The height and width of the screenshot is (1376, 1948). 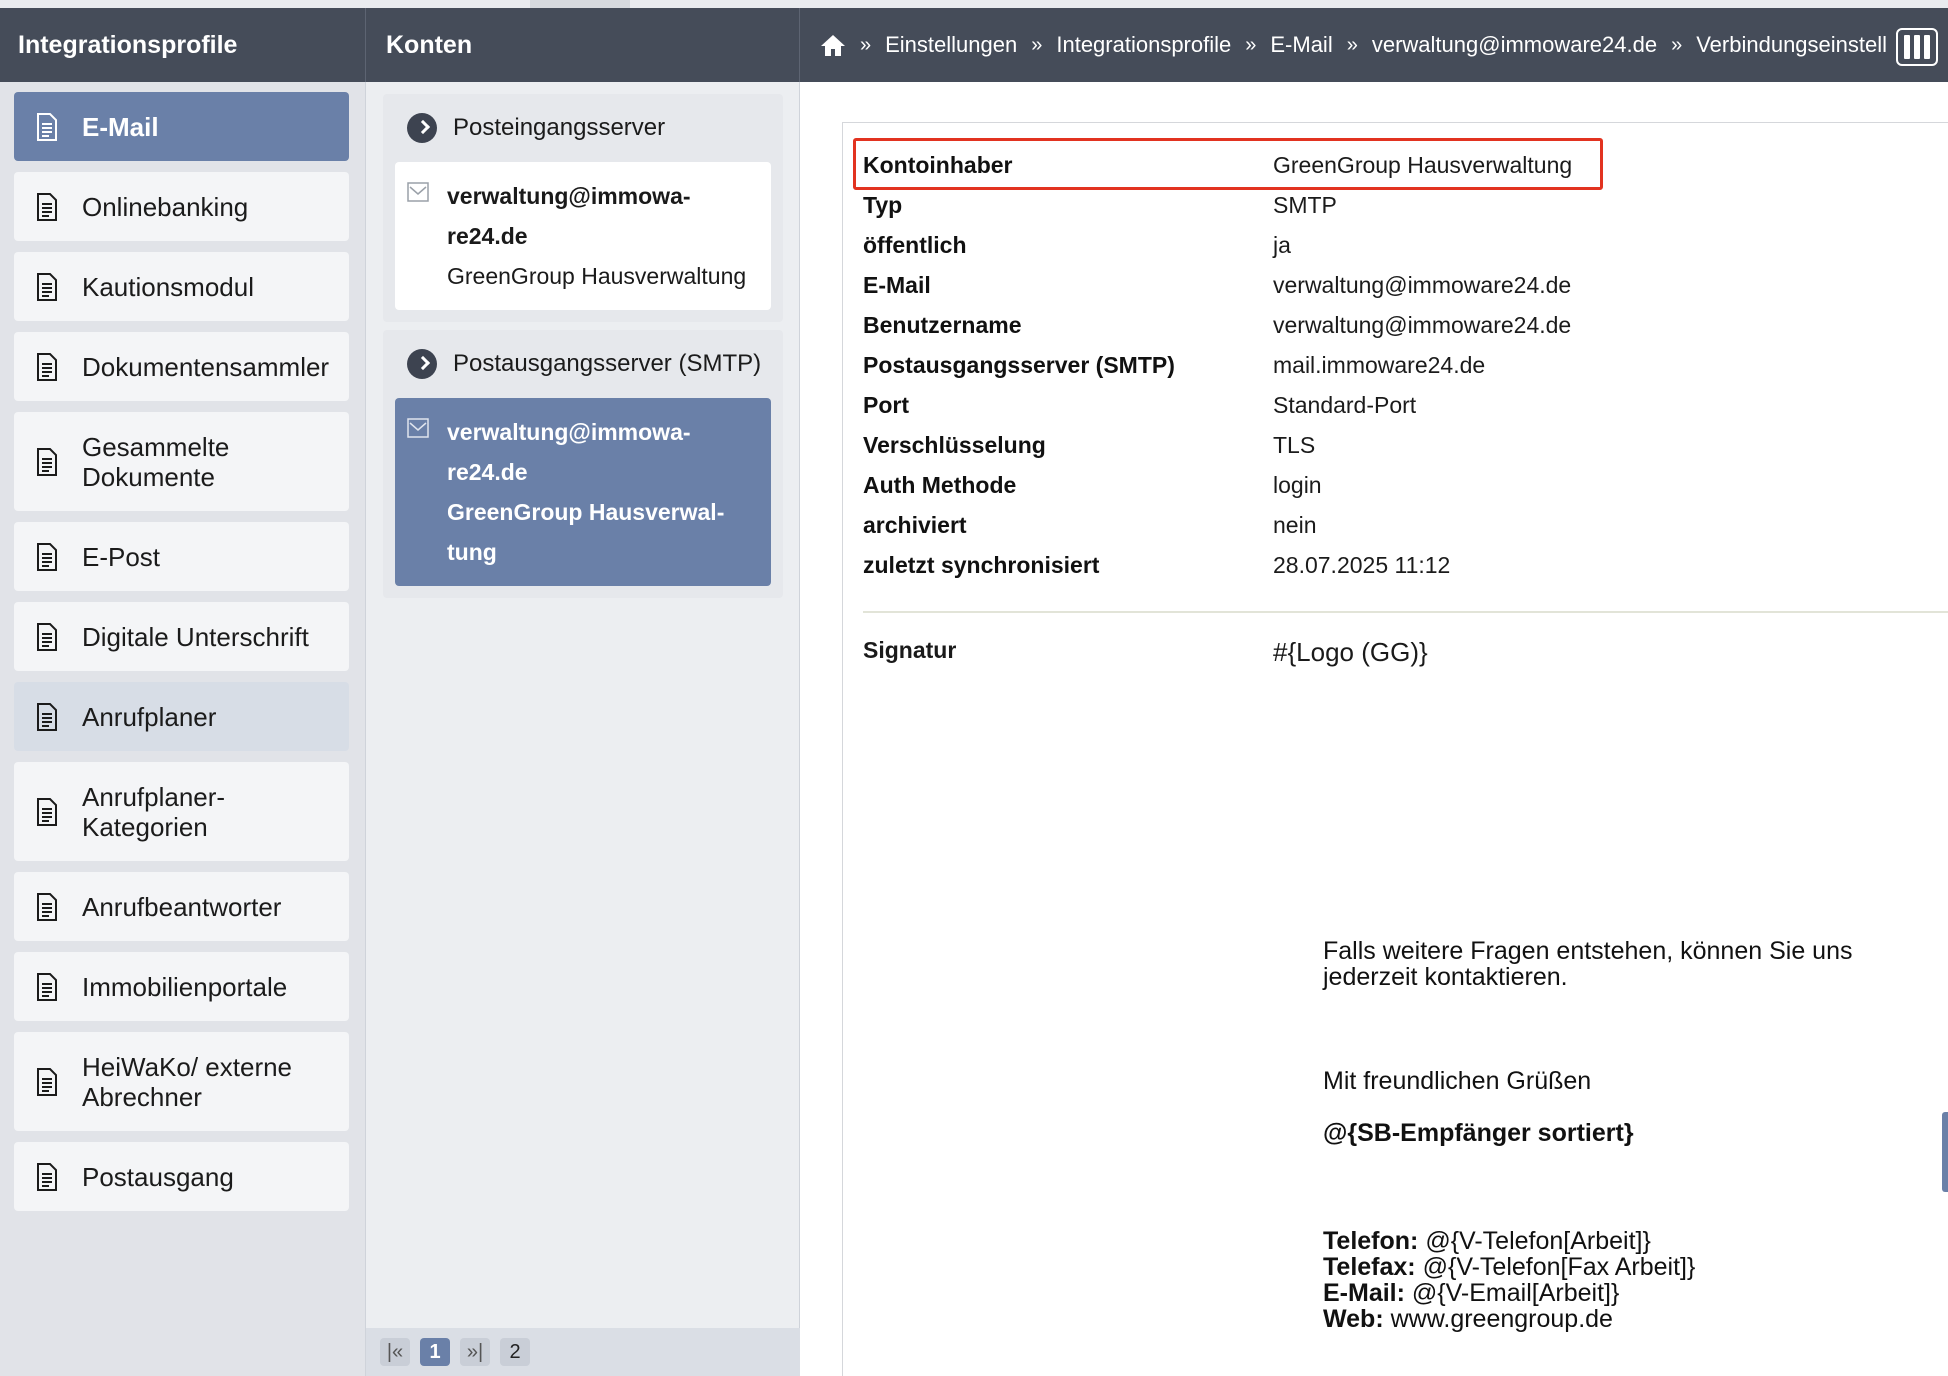 I want to click on panel-title-konten: Konten, so click(x=583, y=45).